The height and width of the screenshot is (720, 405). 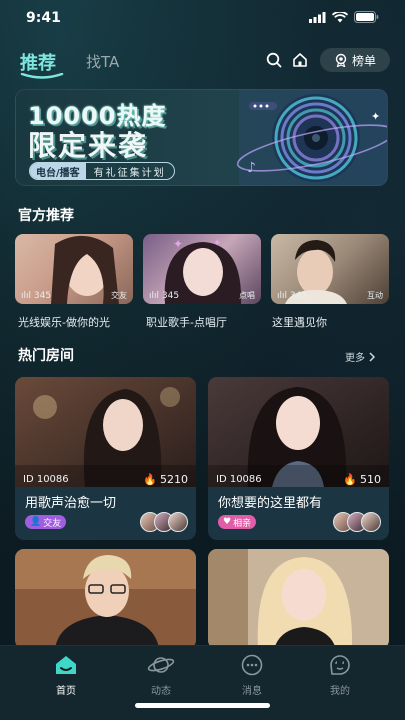 I want to click on official-card-3: ılıl 345 互动, so click(x=330, y=269).